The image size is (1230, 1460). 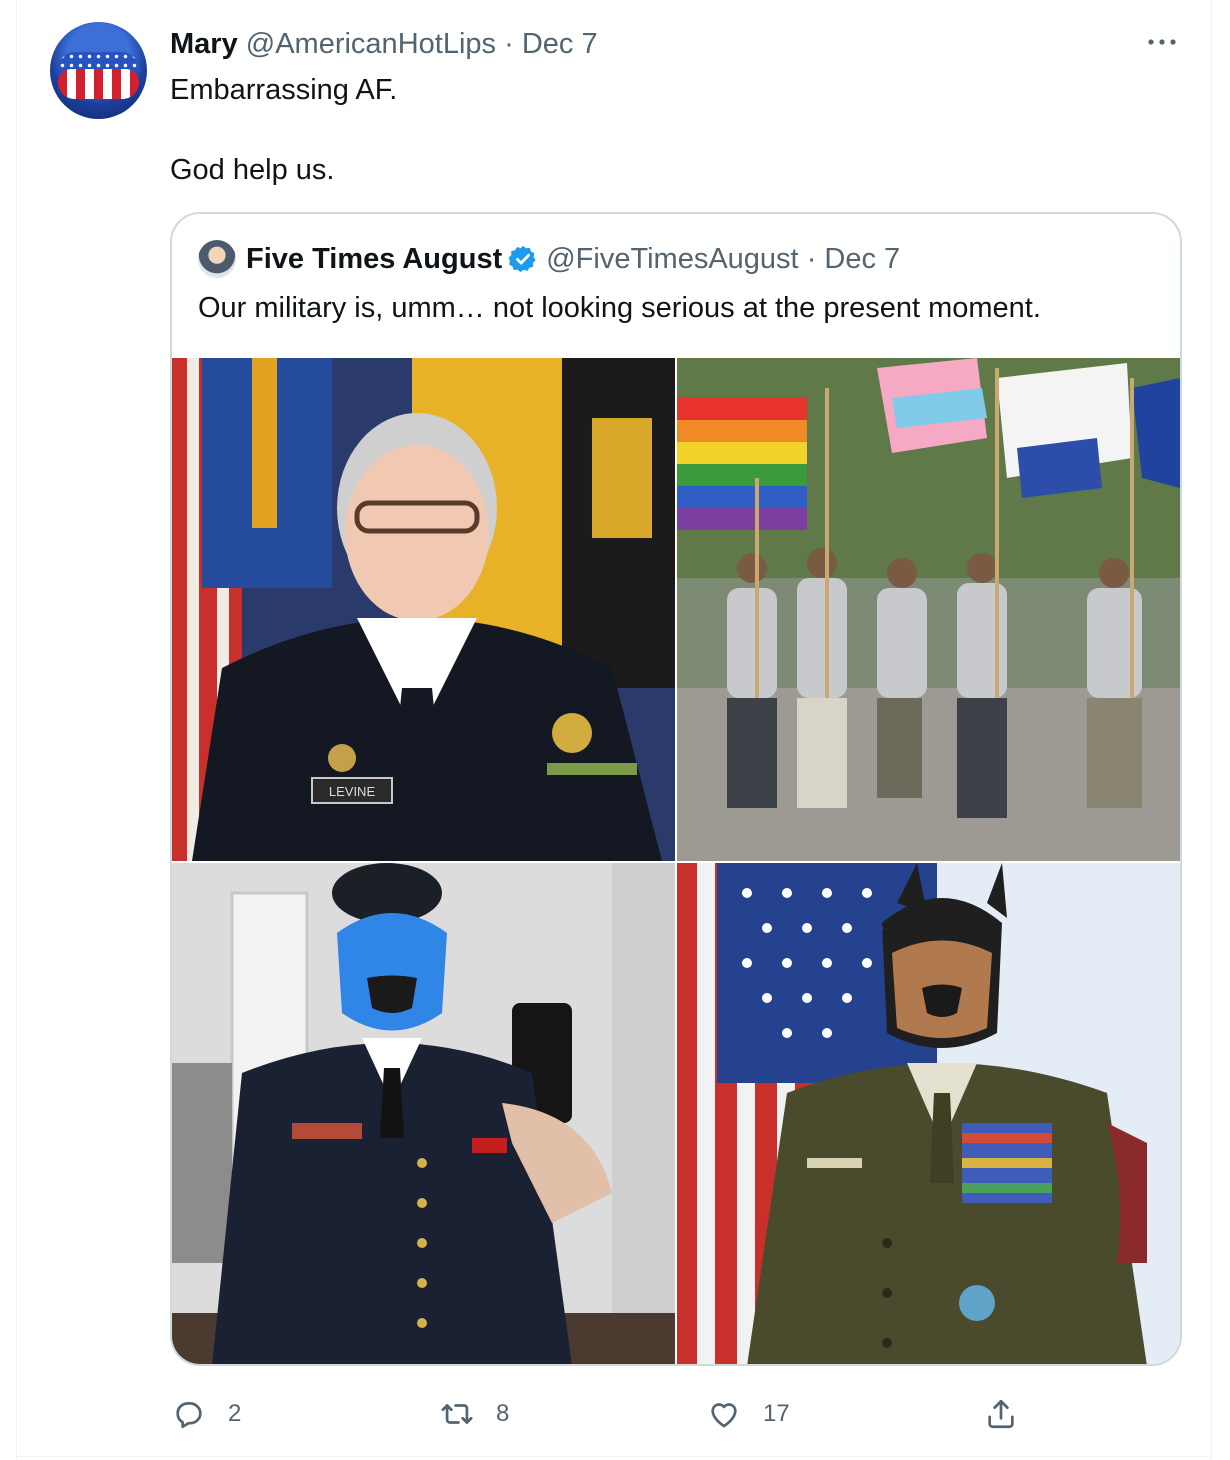 I want to click on reply-icon, so click(x=189, y=1415).